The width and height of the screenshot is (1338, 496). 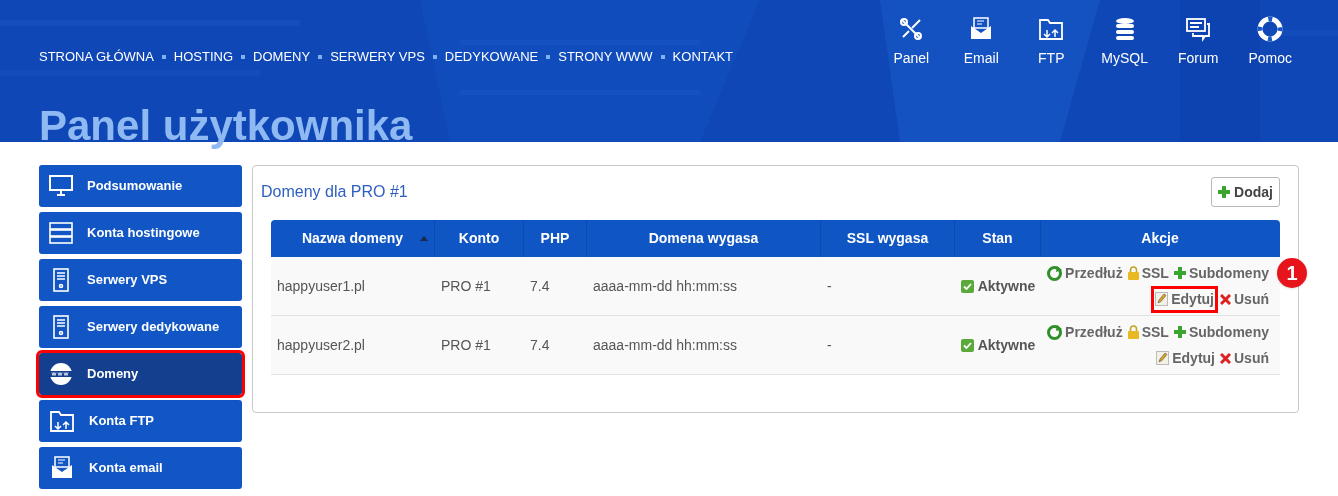 I want to click on nav-link: SERWERY VPS, so click(x=377, y=57).